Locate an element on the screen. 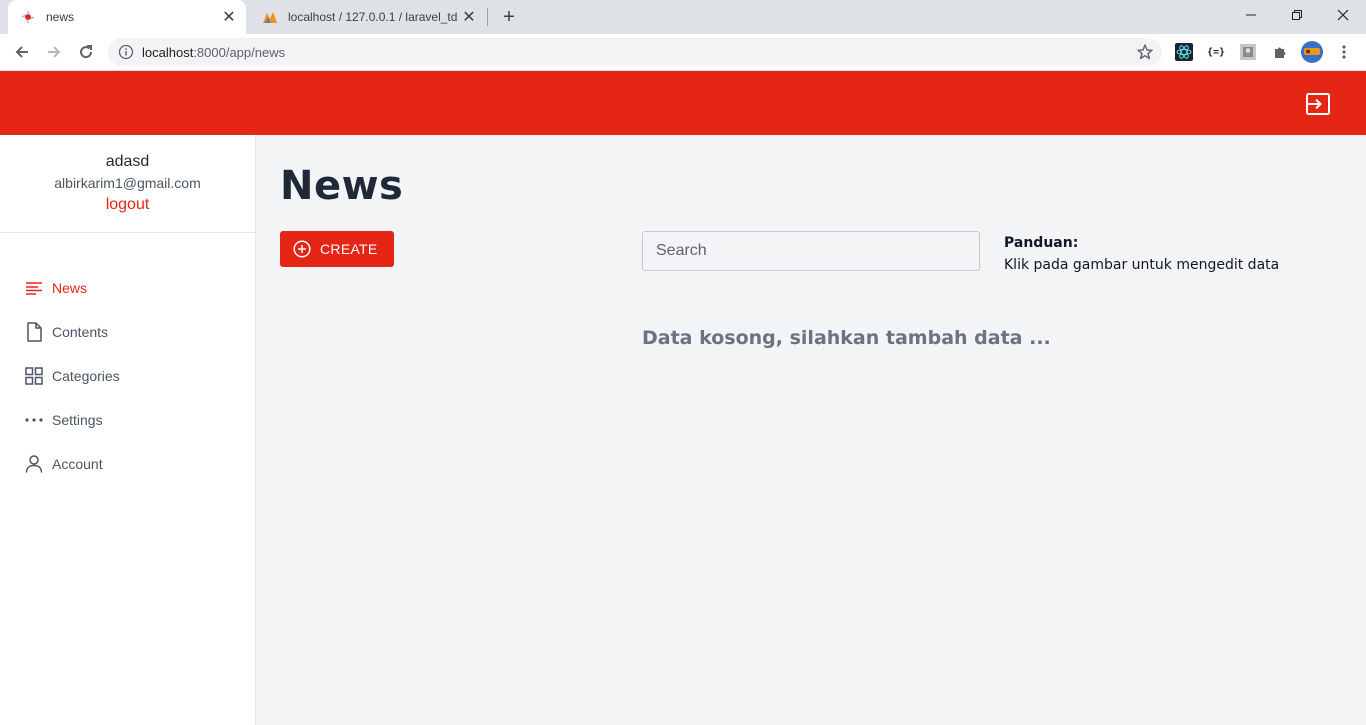 The width and height of the screenshot is (1366, 725). user-profile: adasd albirkarim1@gmail.com logout is located at coordinates (127, 184).